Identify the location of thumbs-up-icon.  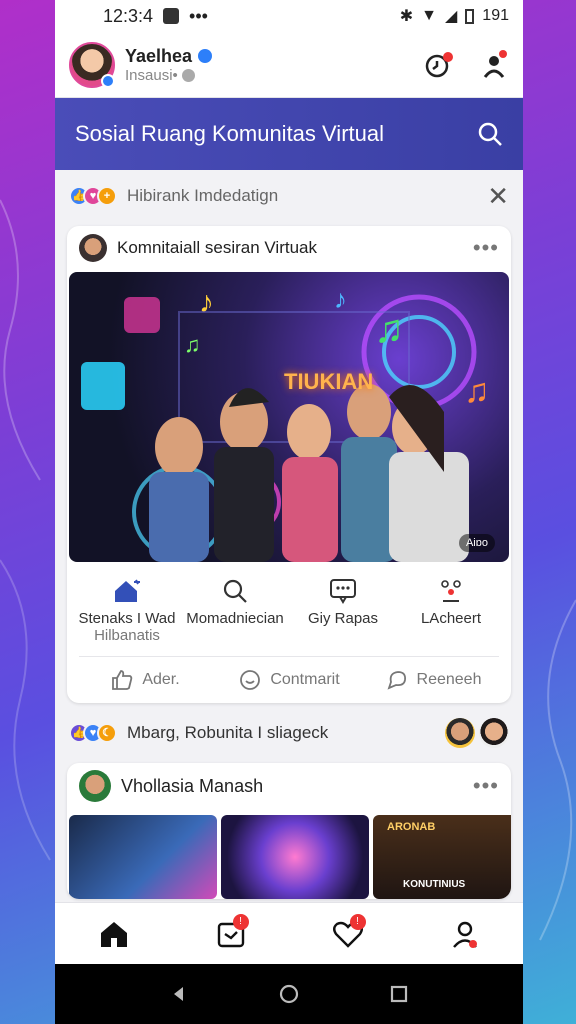
(122, 680).